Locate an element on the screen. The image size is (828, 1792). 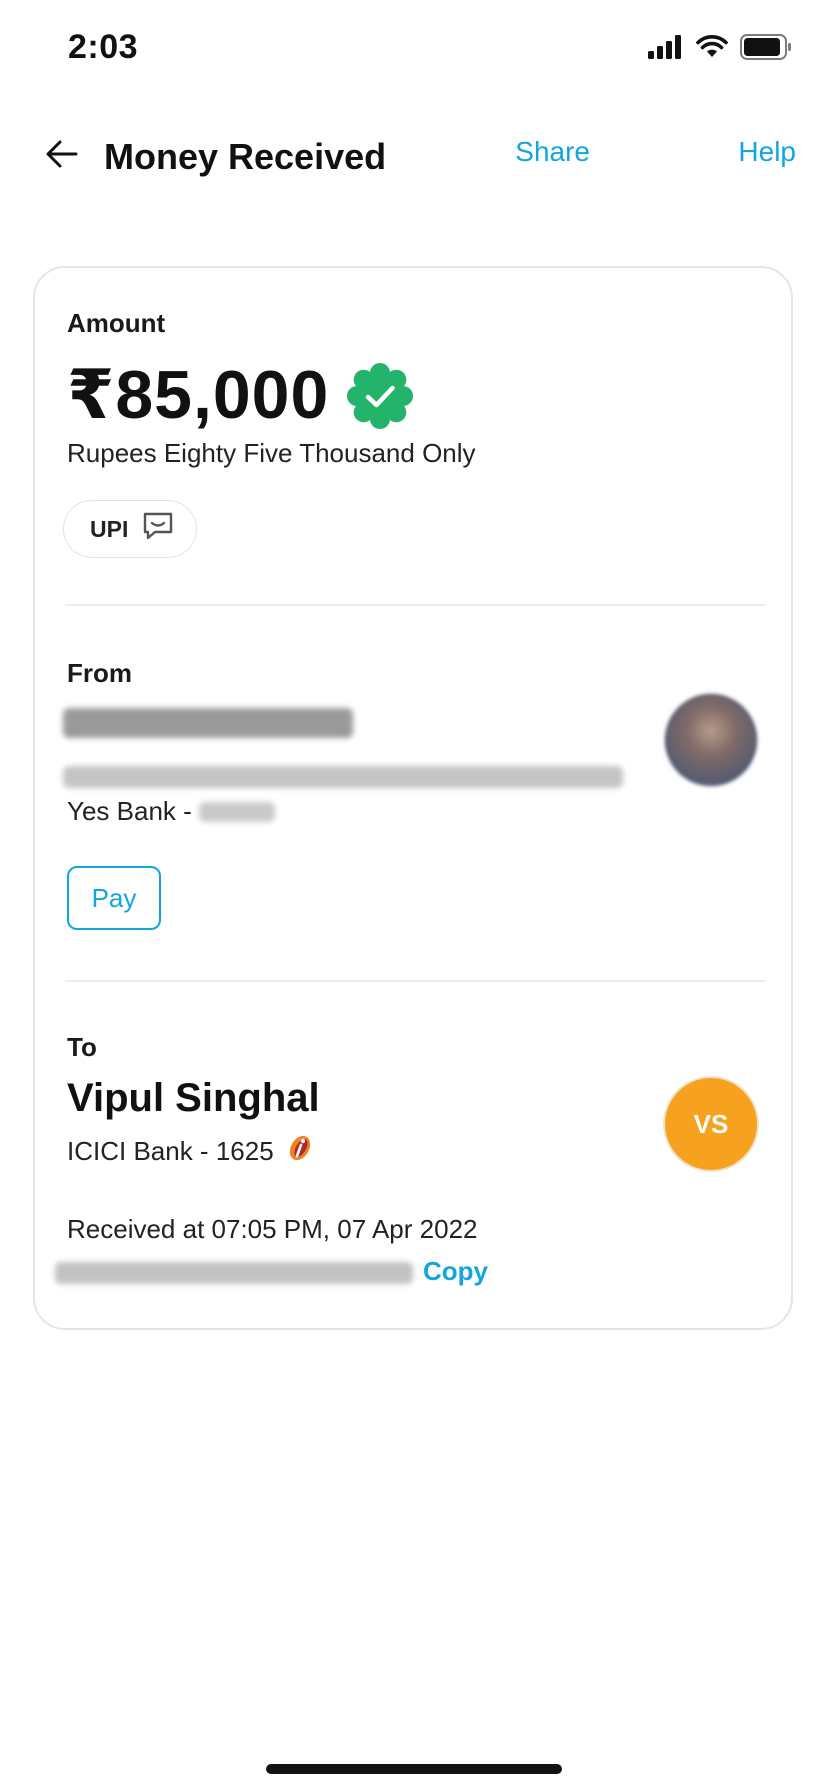
app-header: Money Received Share Help is located at coordinates (414, 156).